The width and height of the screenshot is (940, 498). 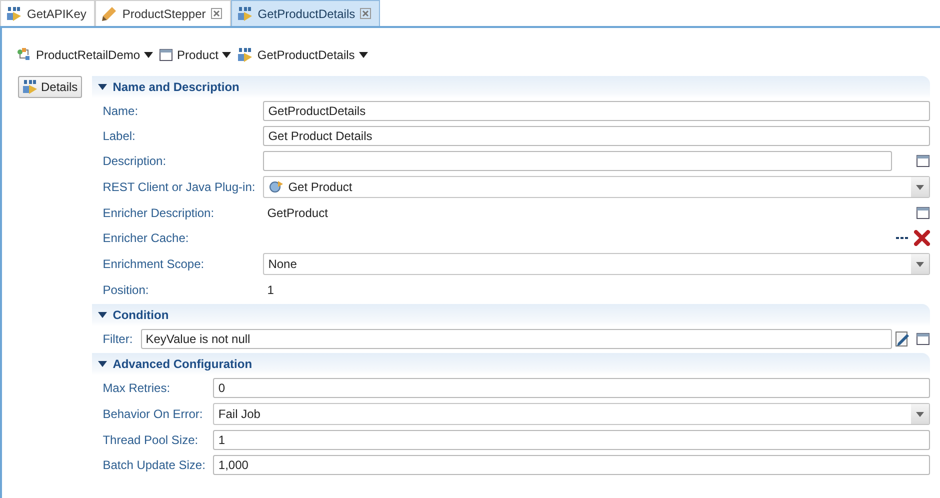 I want to click on field-label: Position:, so click(x=126, y=290).